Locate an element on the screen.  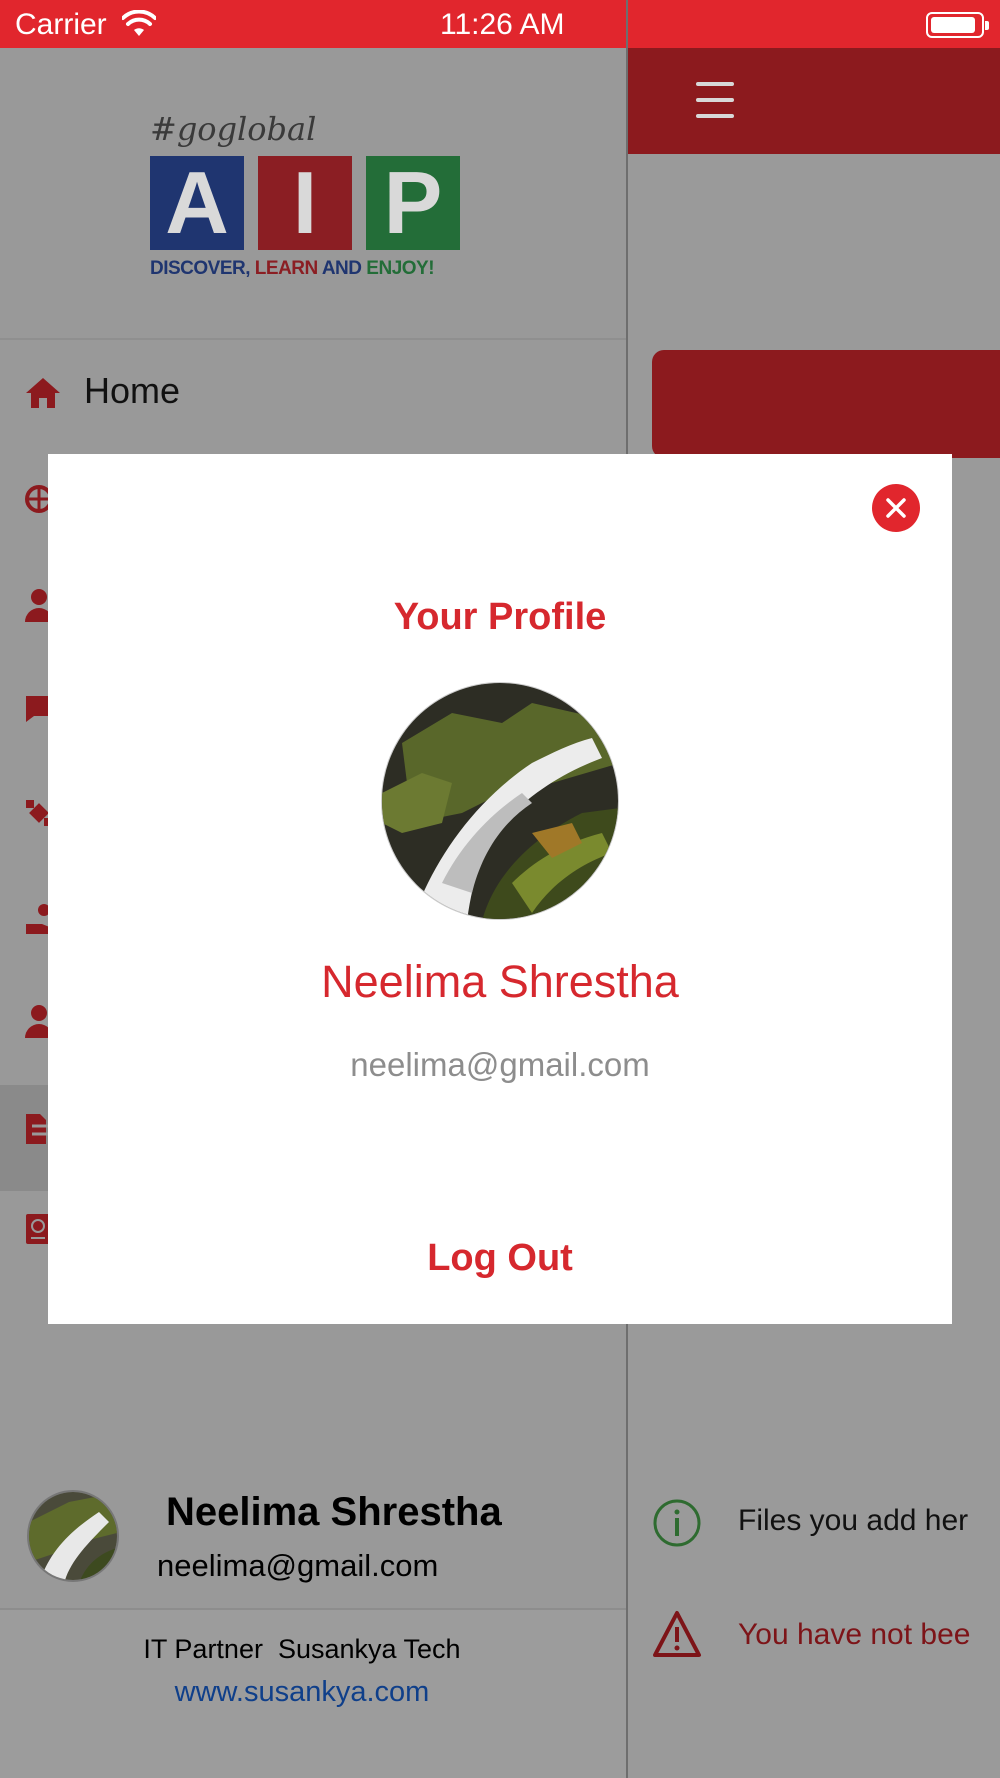
drawer-user-email: neelima@gmail.com is located at coordinates (298, 1565).